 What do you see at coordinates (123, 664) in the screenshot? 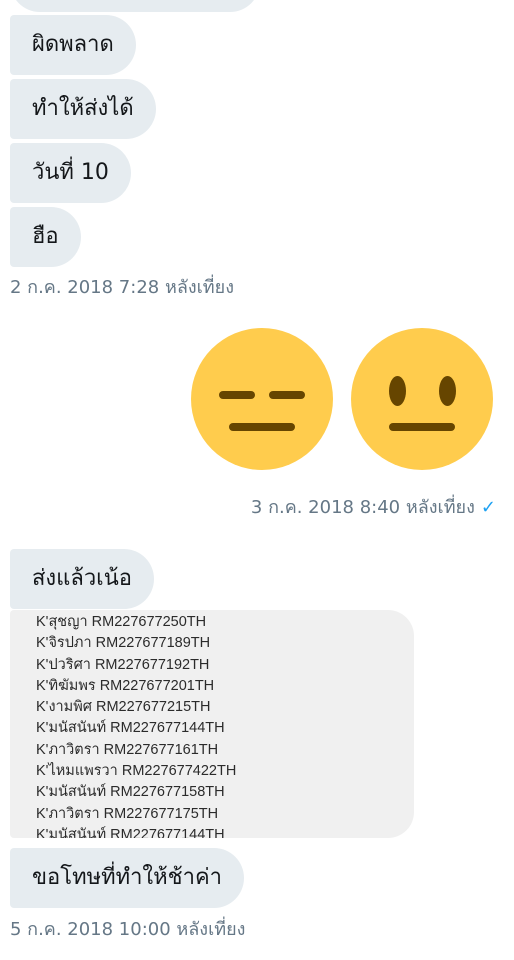
I see `tracking-entry: K'ปวริศา RM227677192TH` at bounding box center [123, 664].